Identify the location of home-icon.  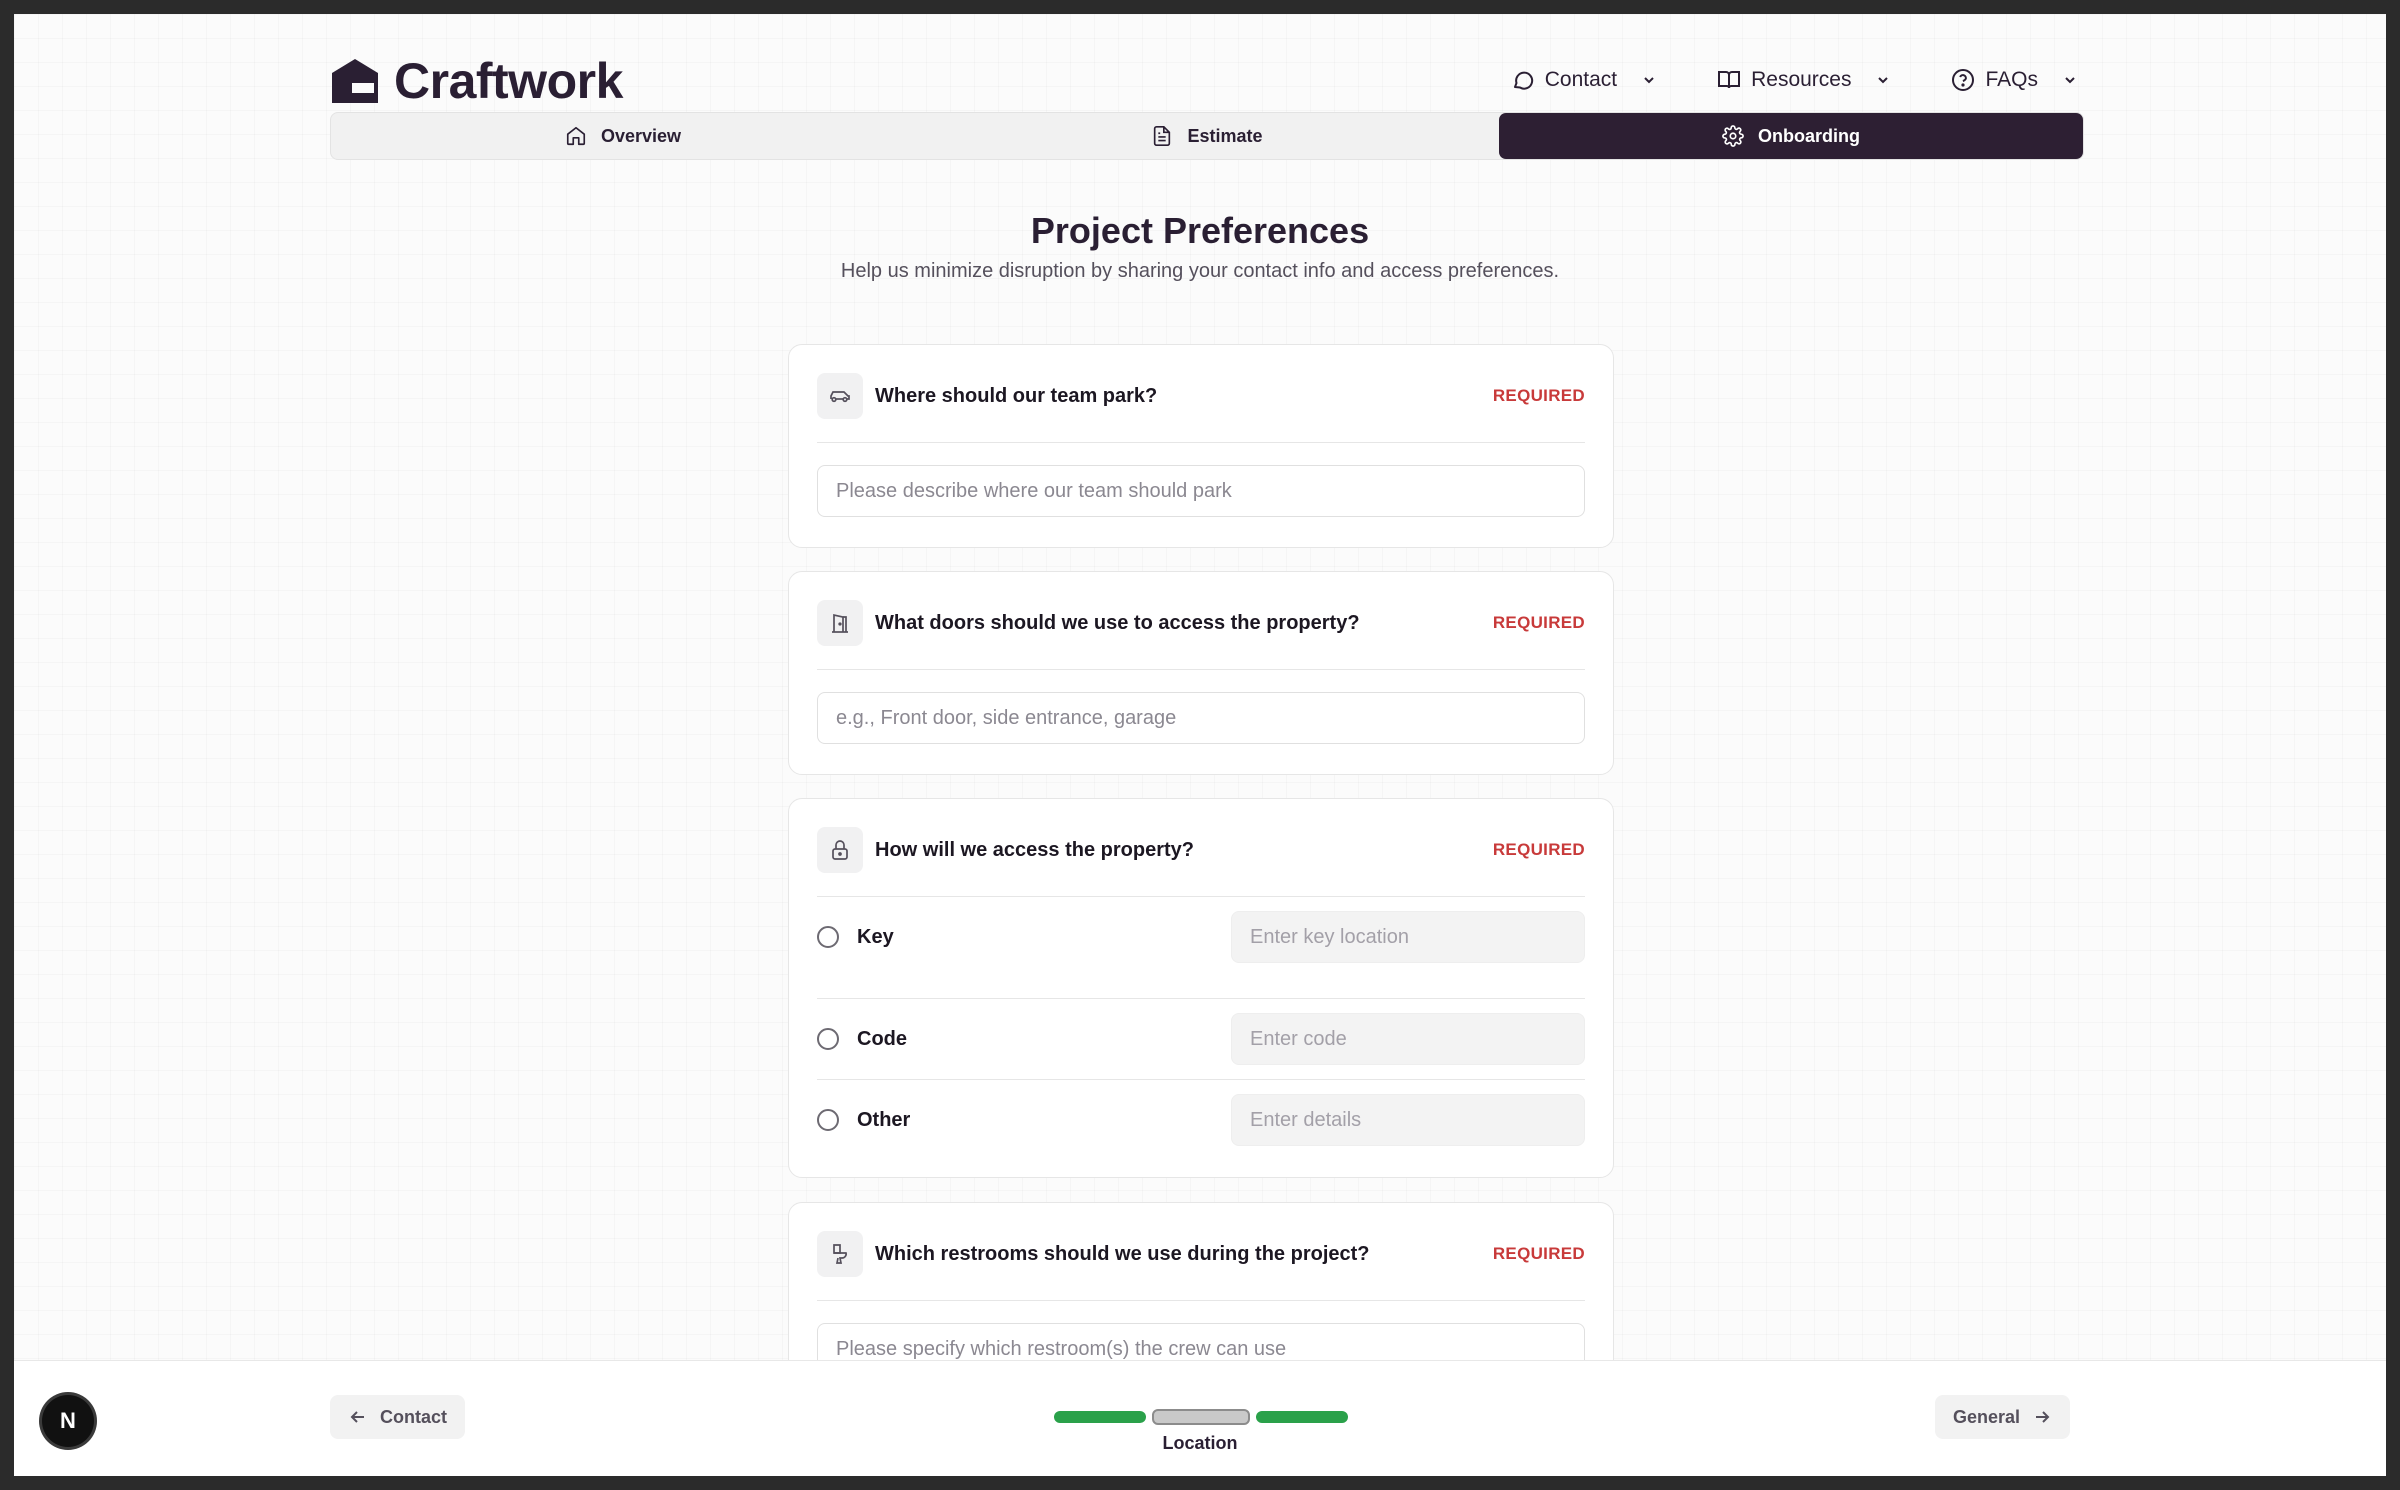
(576, 136).